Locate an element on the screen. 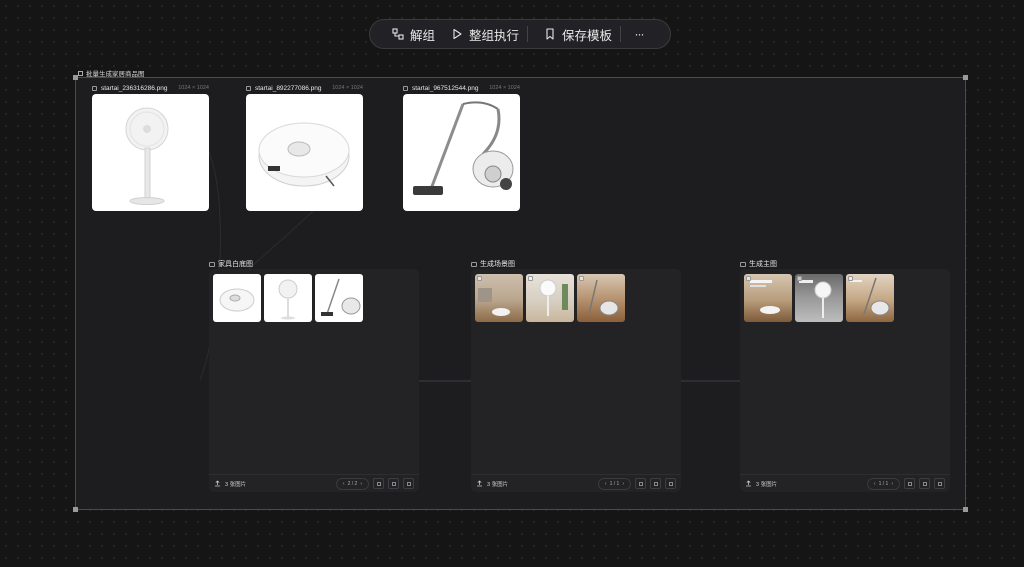  panel-title: 生成主图 is located at coordinates (758, 264).